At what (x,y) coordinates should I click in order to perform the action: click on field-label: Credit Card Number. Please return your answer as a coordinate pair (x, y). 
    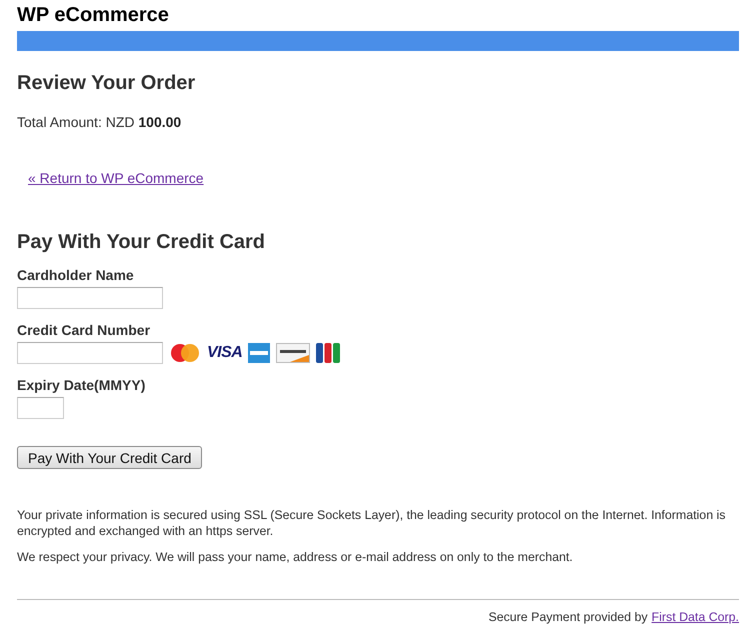
    Looking at the image, I should click on (84, 330).